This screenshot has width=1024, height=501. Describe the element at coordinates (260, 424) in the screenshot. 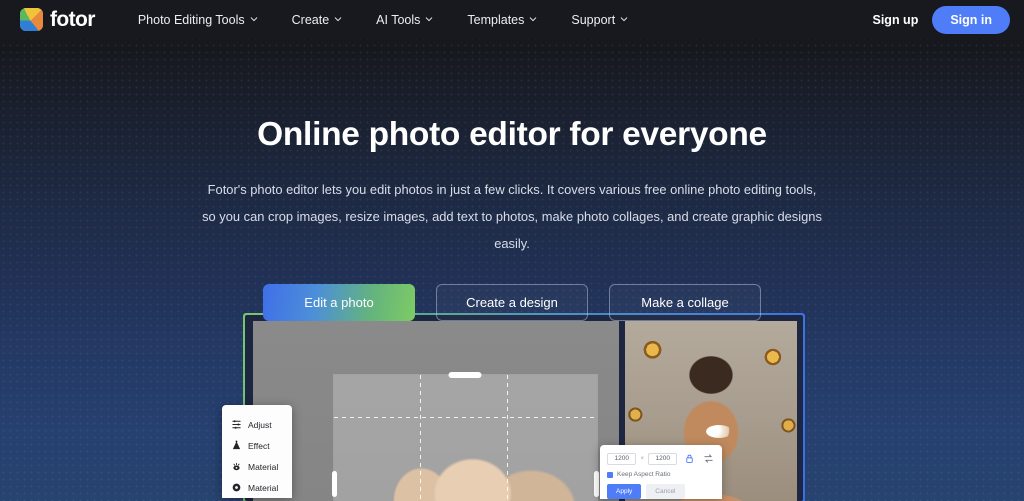

I see `tool-item-label: Adjust` at that location.